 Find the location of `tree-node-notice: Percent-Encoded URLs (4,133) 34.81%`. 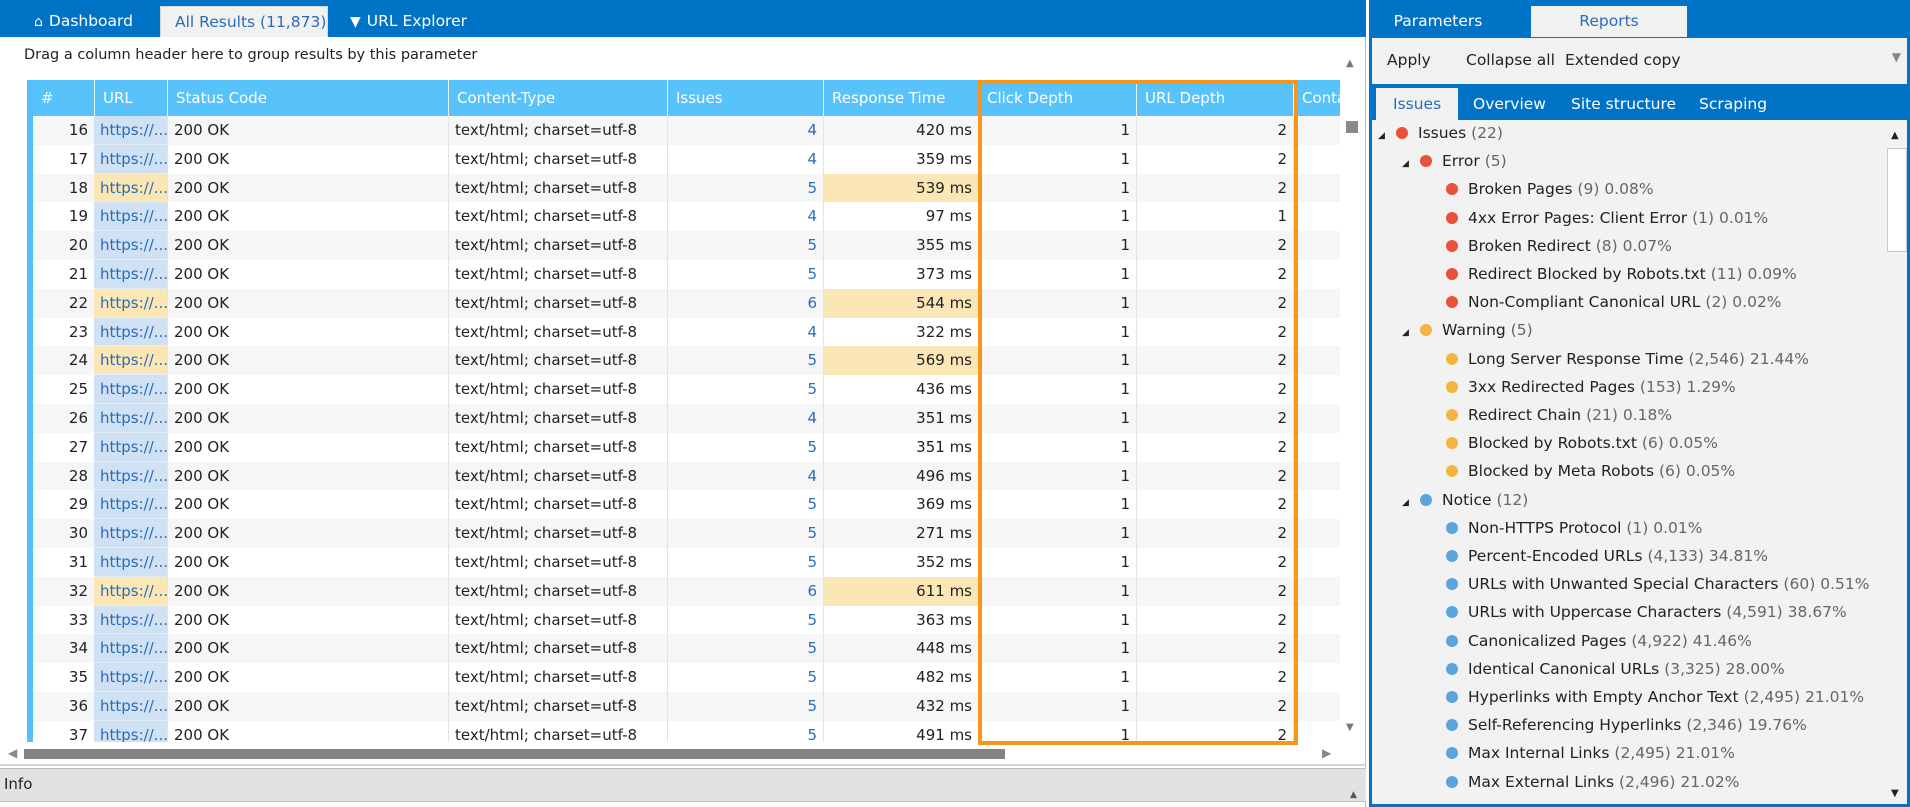

tree-node-notice: Percent-Encoded URLs (4,133) 34.81% is located at coordinates (1607, 556).